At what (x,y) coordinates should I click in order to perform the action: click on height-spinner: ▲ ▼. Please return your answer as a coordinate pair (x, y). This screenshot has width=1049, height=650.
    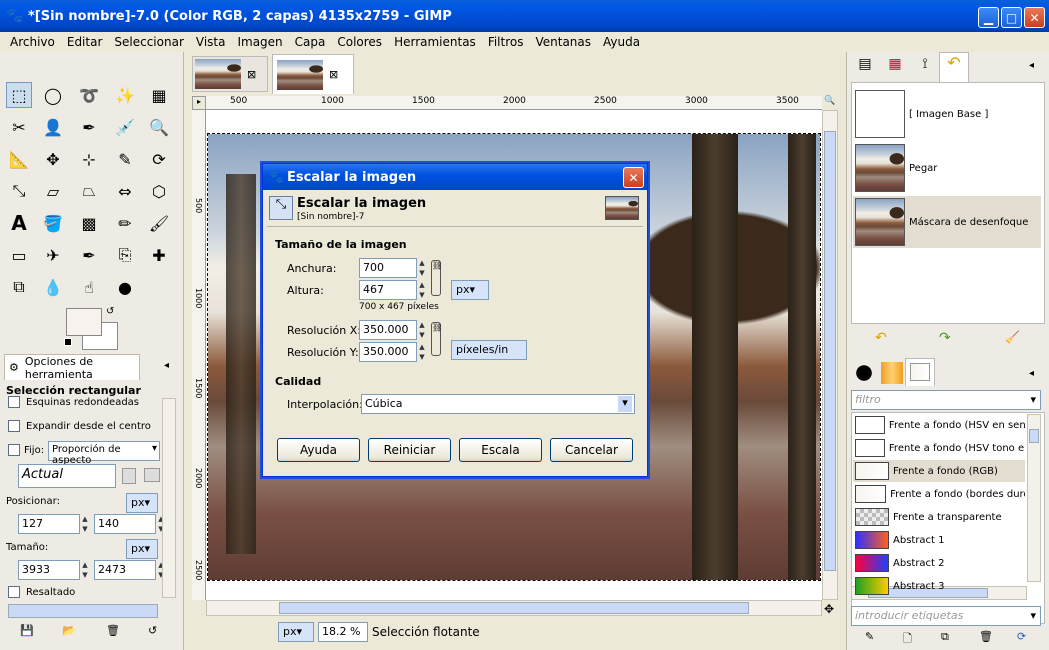
    Looking at the image, I should click on (422, 290).